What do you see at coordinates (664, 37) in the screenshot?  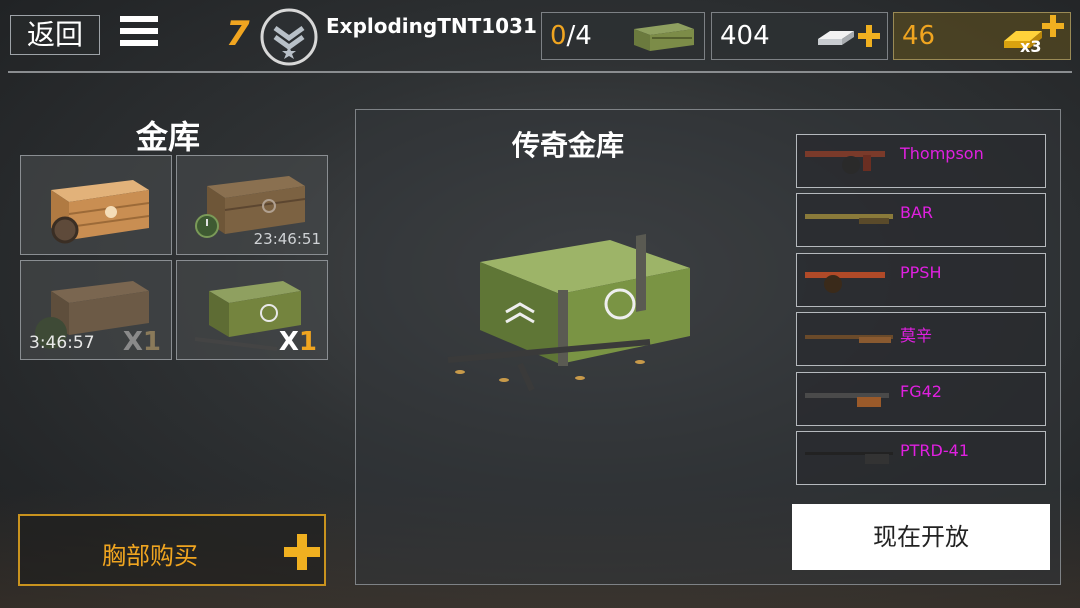 I see `ammo-crate-icon` at bounding box center [664, 37].